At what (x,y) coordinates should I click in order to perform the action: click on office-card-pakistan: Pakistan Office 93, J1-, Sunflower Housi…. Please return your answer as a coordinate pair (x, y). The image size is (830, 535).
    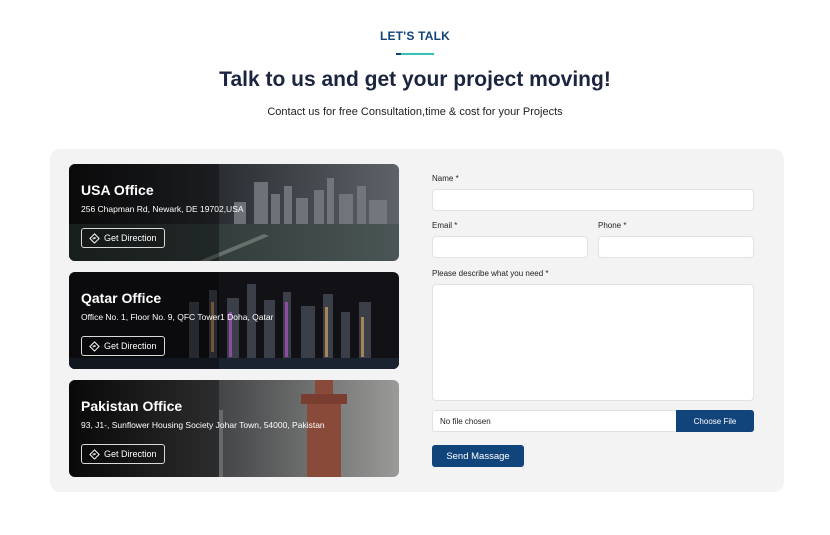
    Looking at the image, I should click on (234, 428).